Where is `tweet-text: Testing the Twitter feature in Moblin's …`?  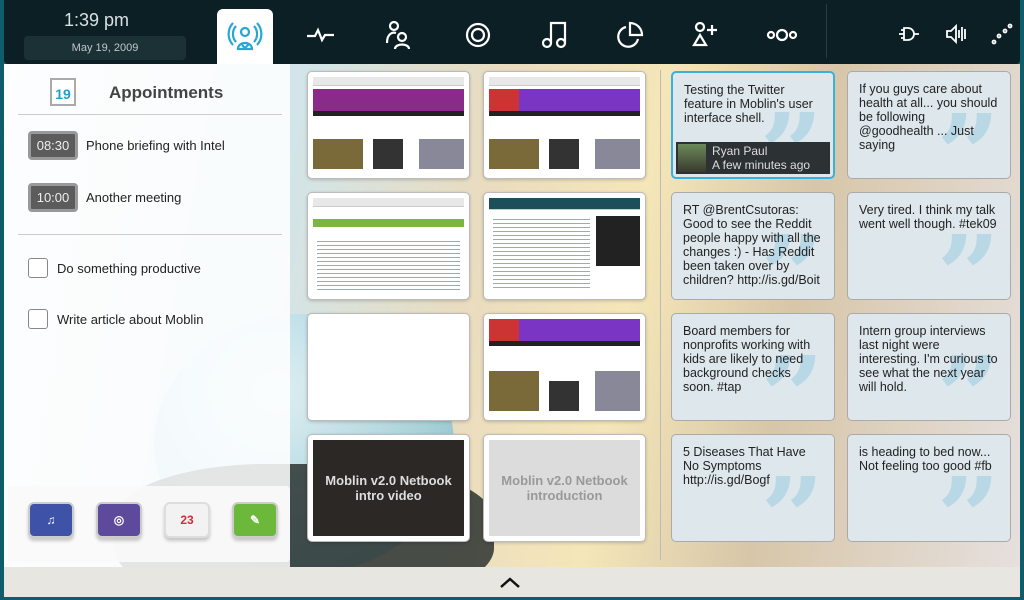 tweet-text: Testing the Twitter feature in Moblin's … is located at coordinates (748, 104).